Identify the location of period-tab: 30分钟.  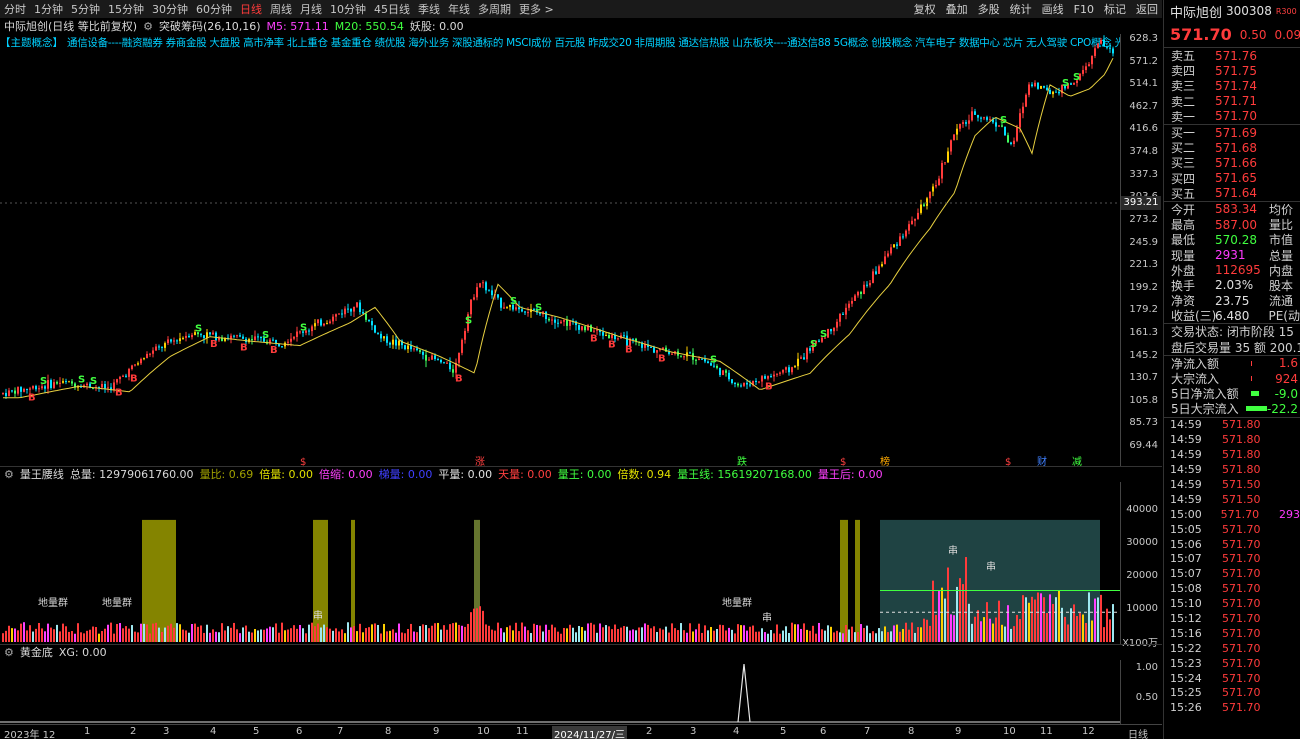
(170, 9).